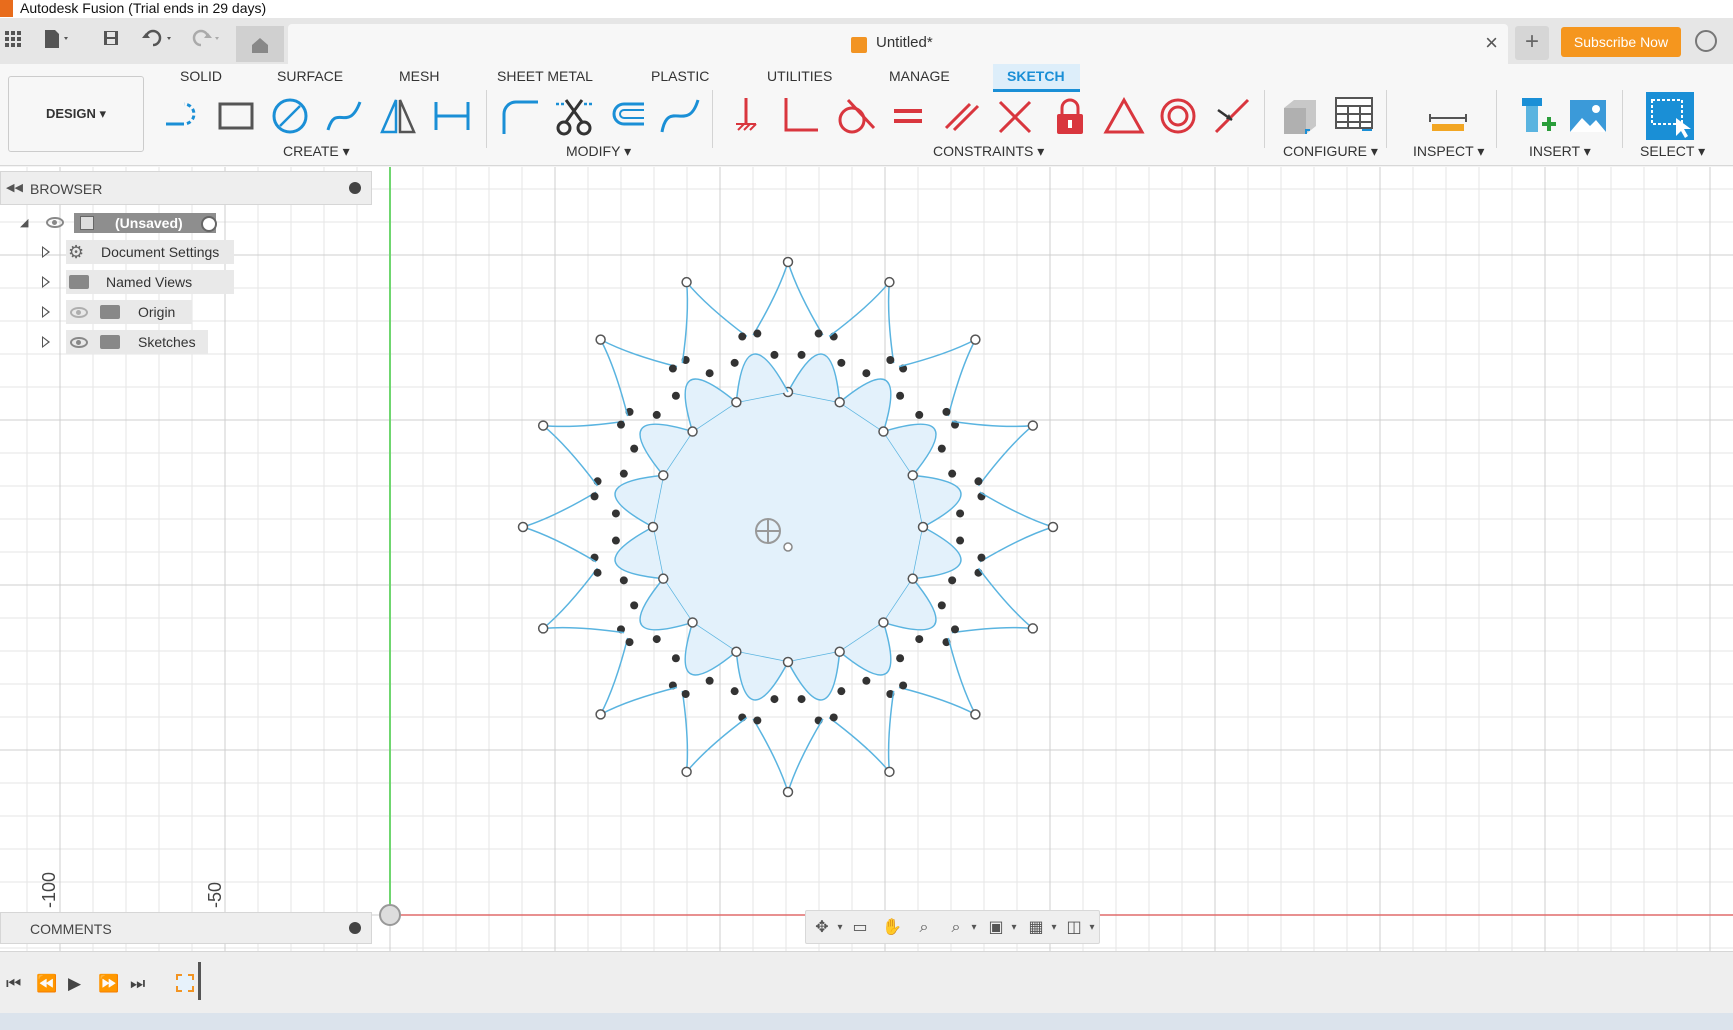  What do you see at coordinates (854, 116) in the screenshot?
I see `tangent-constraint-icon` at bounding box center [854, 116].